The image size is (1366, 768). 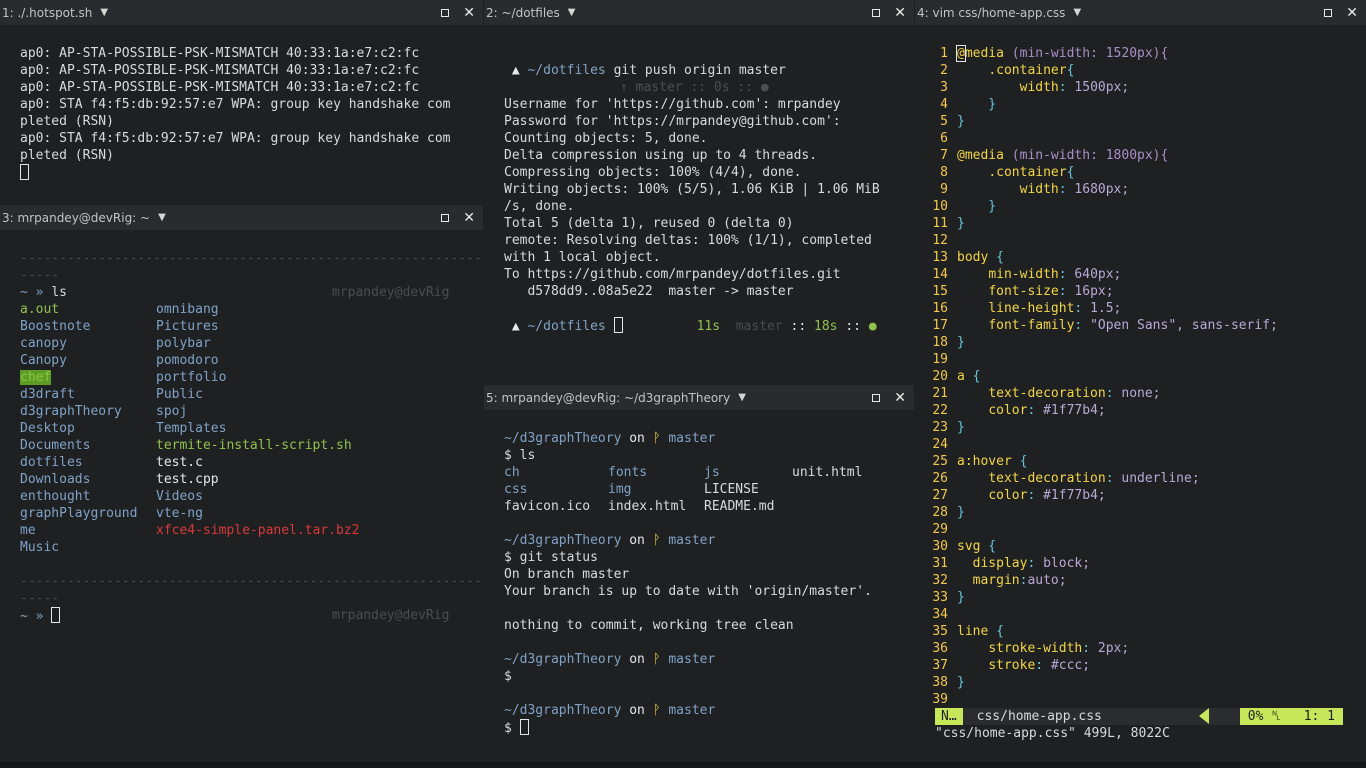 What do you see at coordinates (1291, 716) in the screenshot?
I see `vim-position: 0% ␤ 1: 1` at bounding box center [1291, 716].